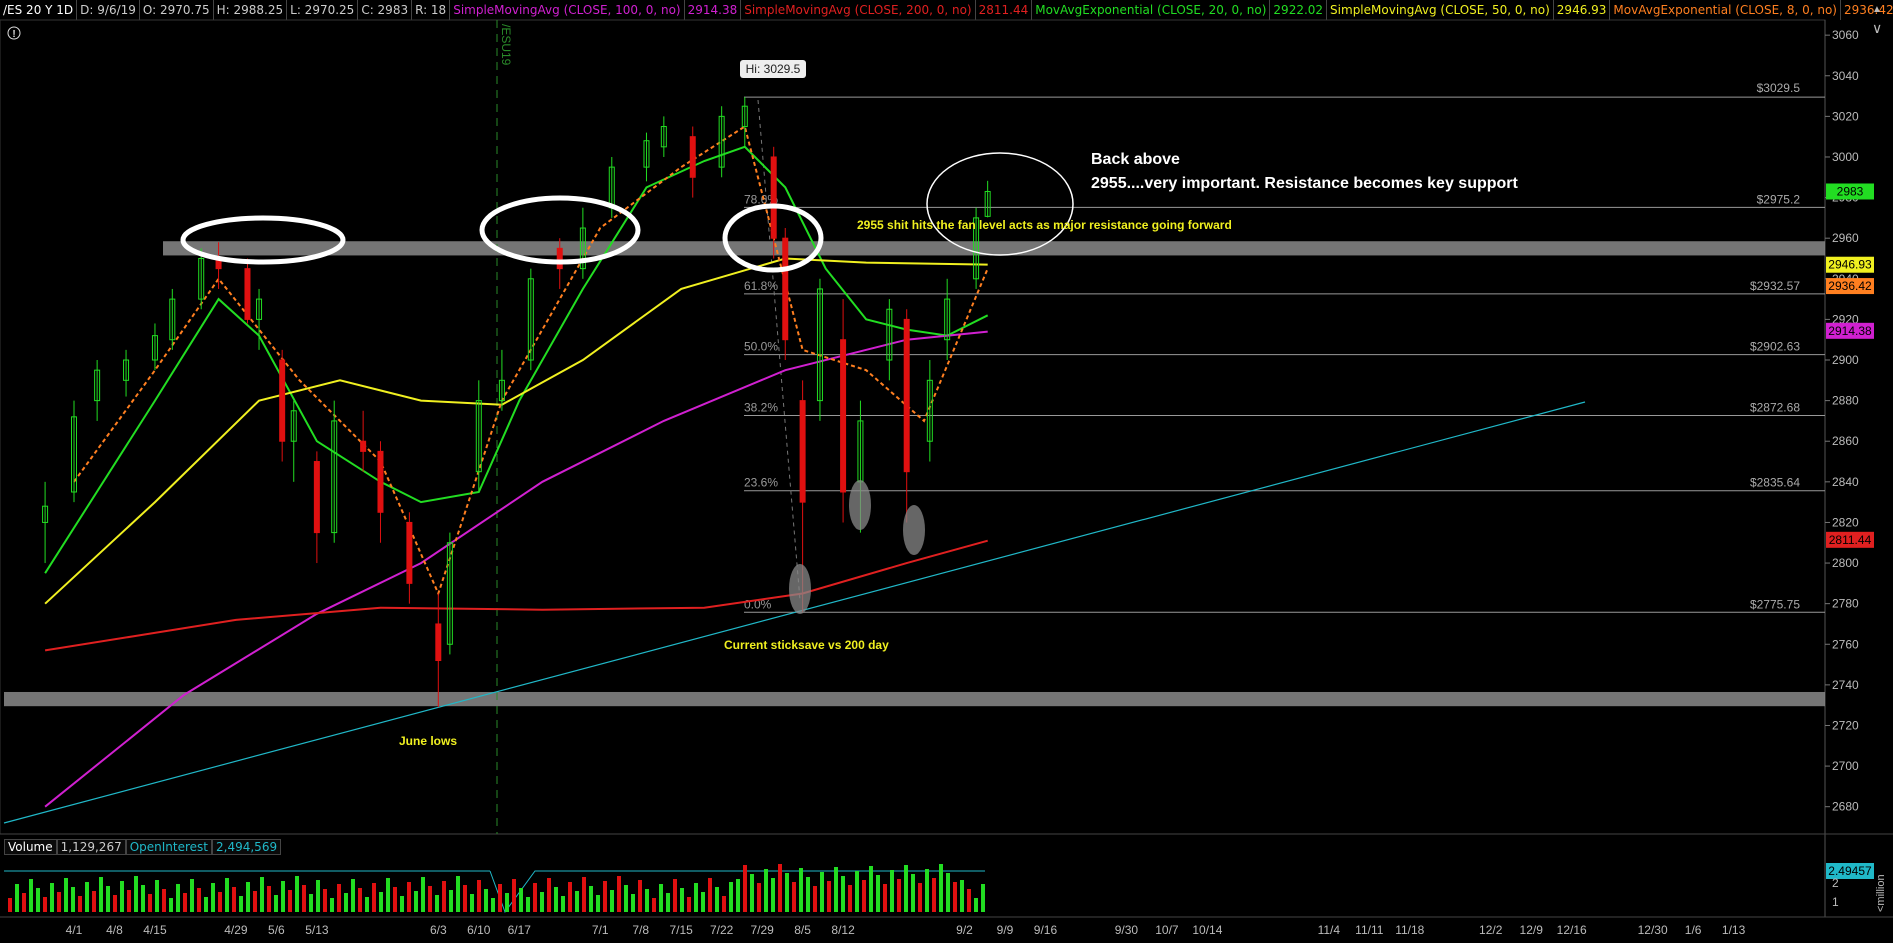  I want to click on x-tick-label: 11/11, so click(1369, 930).